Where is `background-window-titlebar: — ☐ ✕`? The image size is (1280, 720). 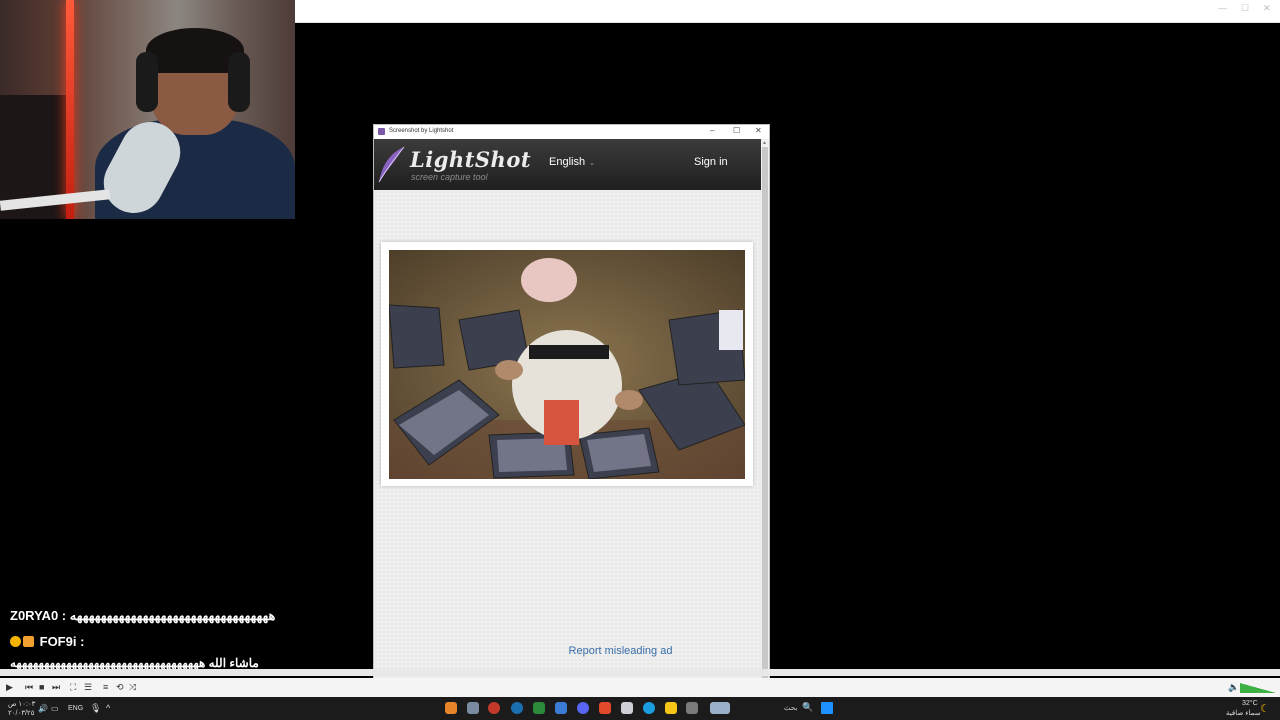
background-window-titlebar: — ☐ ✕ is located at coordinates (787, 11).